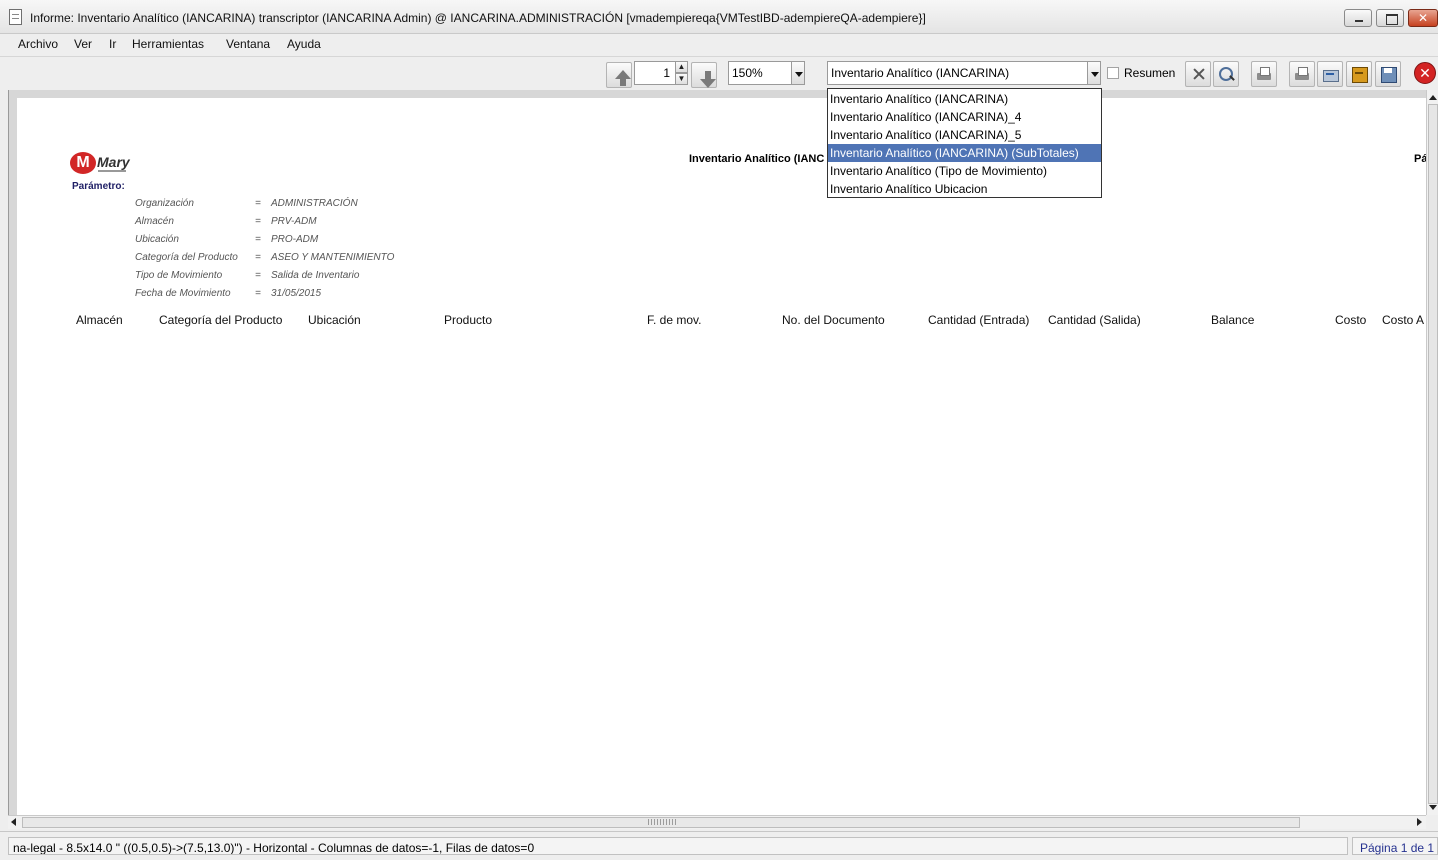 The image size is (1438, 860). Describe the element at coordinates (315, 275) in the screenshot. I see `param-value: Salida de Inventario` at that location.